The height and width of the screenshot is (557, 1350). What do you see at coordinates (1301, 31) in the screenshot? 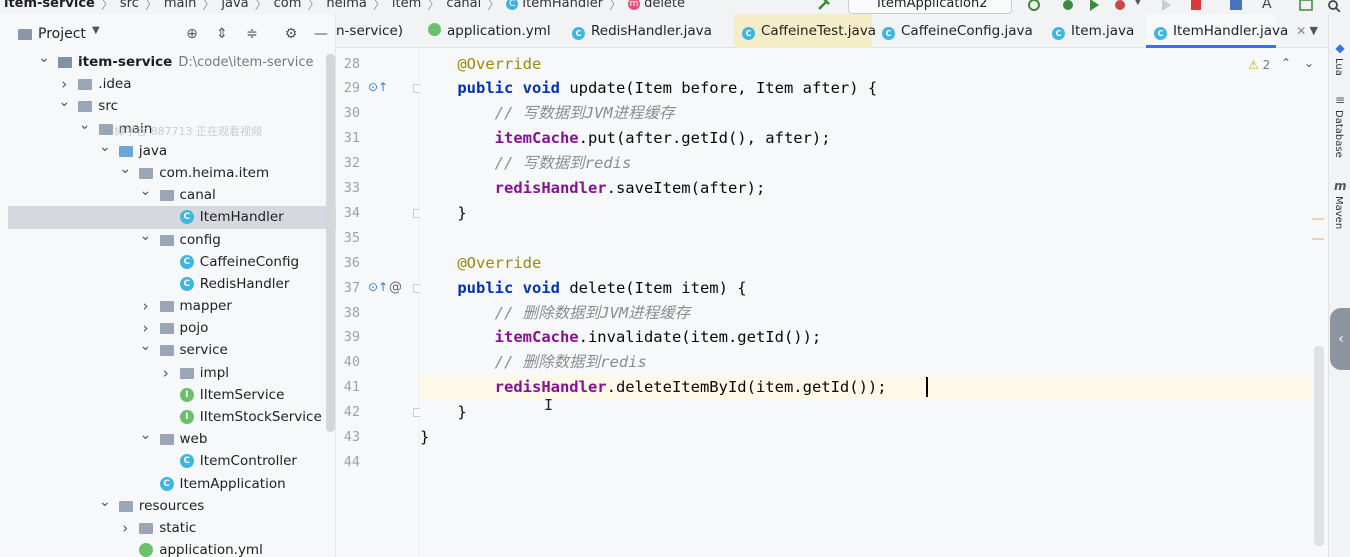
I see `close-icon: ✕` at bounding box center [1301, 31].